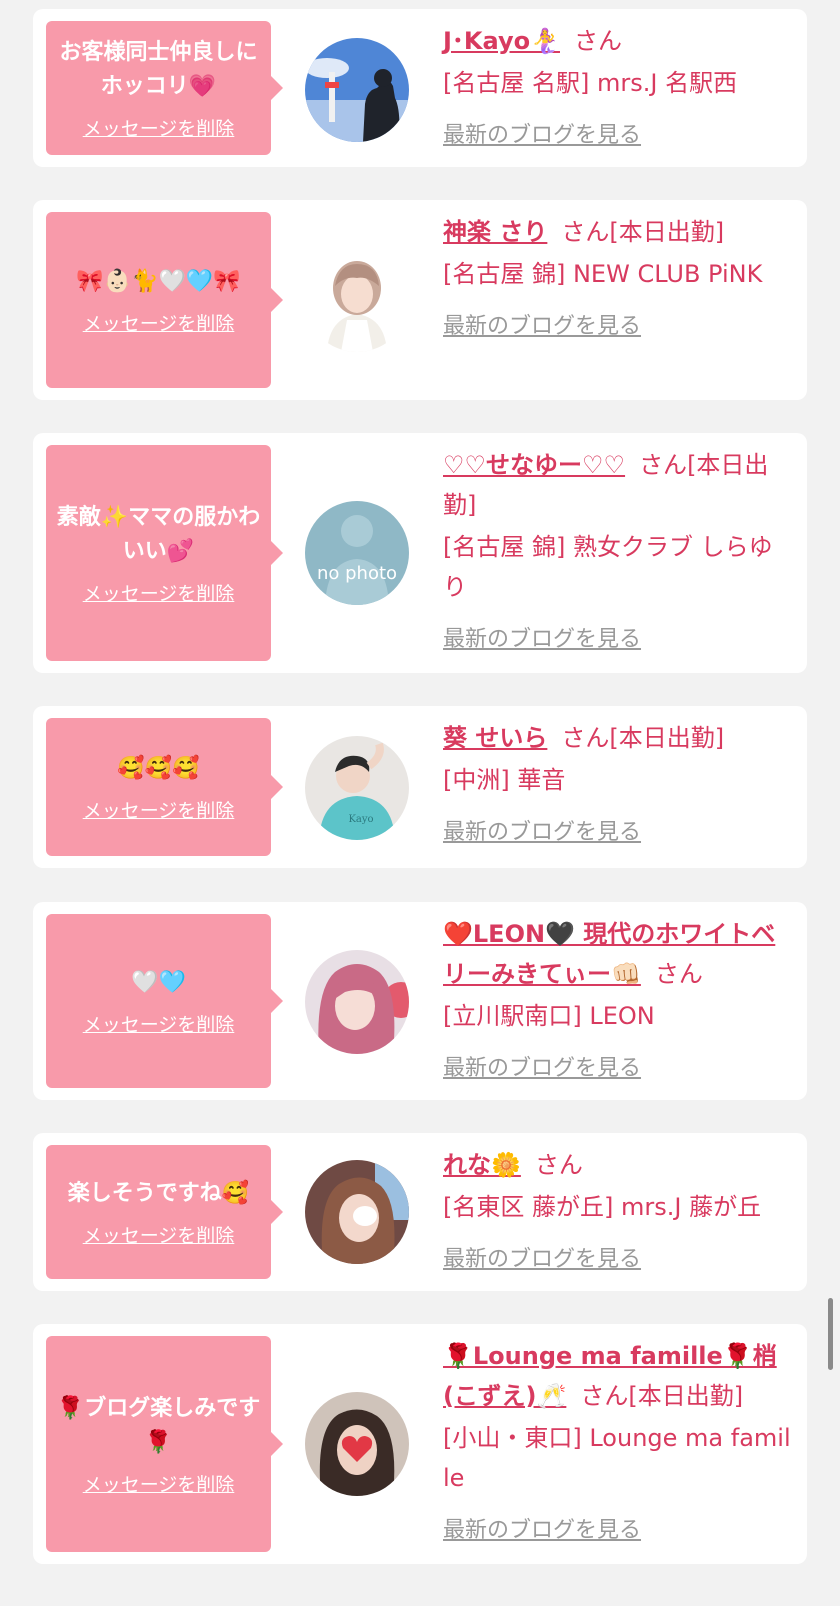 The image size is (840, 1606). What do you see at coordinates (495, 232) in the screenshot?
I see `sender-name-link: 神楽 さり` at bounding box center [495, 232].